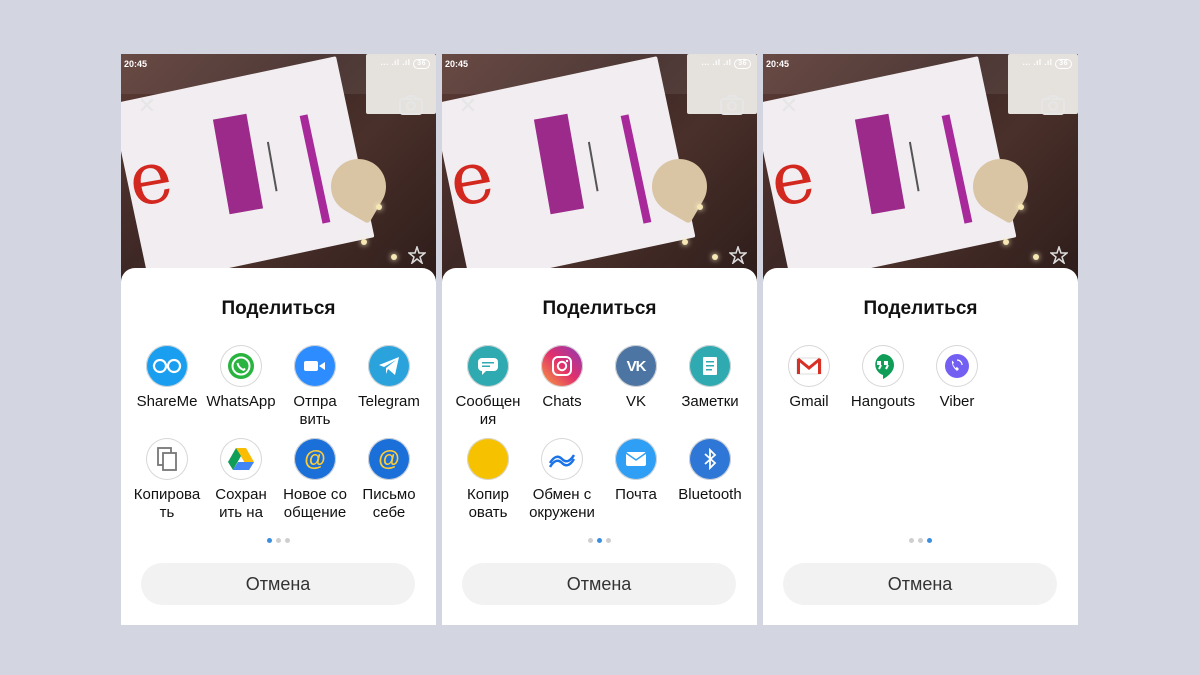 The height and width of the screenshot is (675, 1200). I want to click on app-whatsapp: WhatsApp, so click(241, 378).